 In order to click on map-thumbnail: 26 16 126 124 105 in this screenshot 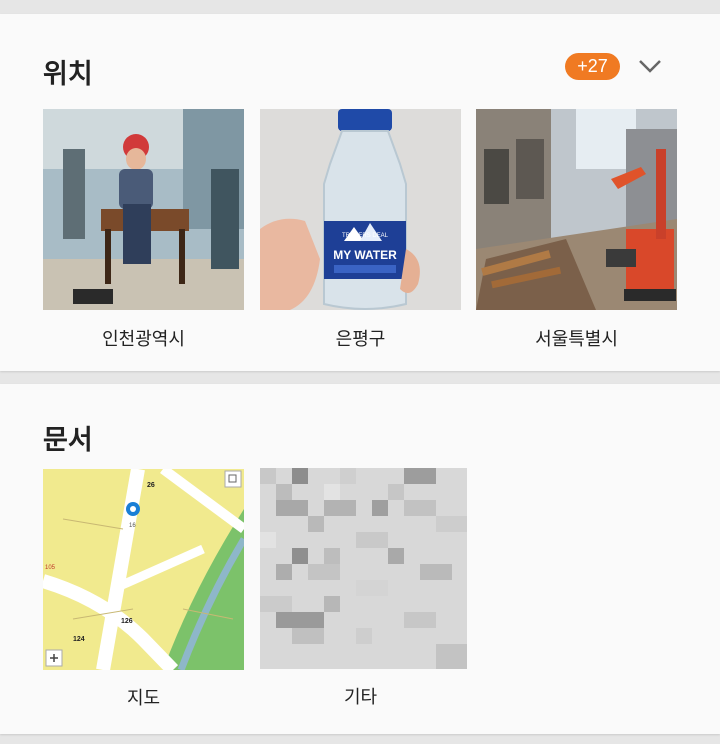, I will do `click(143, 569)`.